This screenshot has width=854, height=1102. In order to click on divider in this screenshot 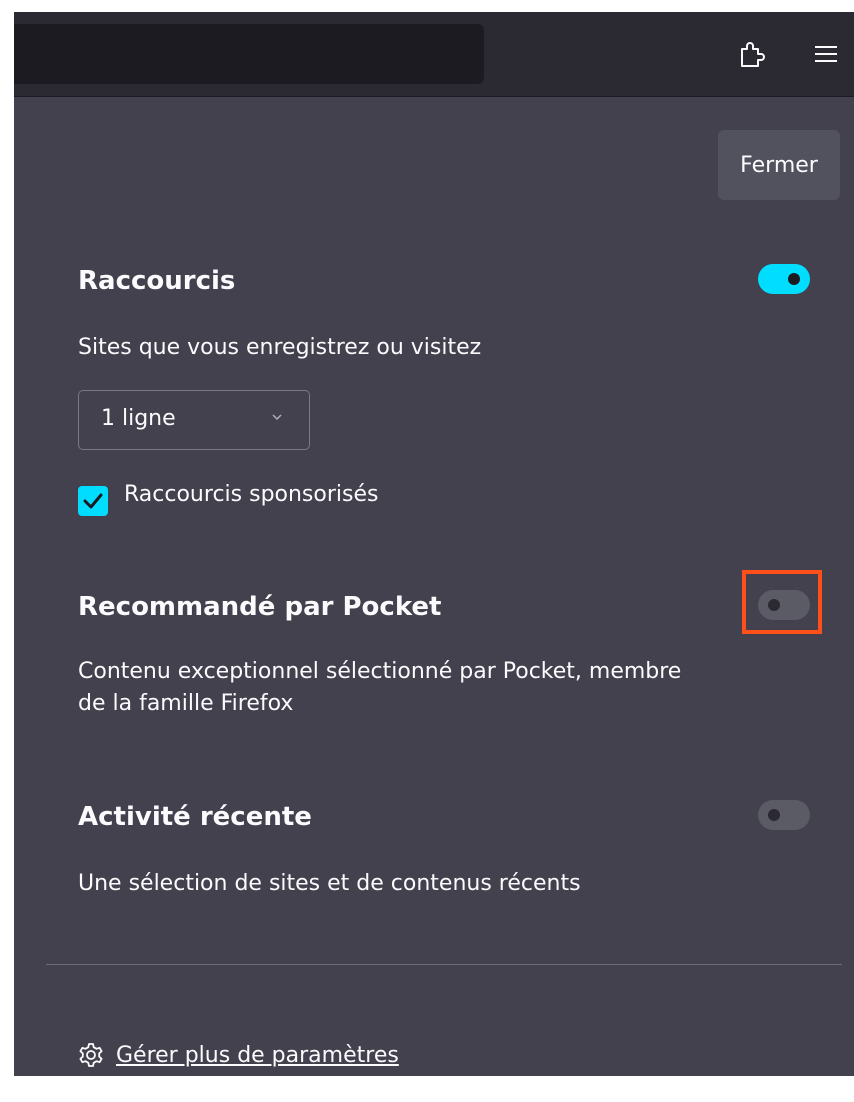, I will do `click(444, 964)`.